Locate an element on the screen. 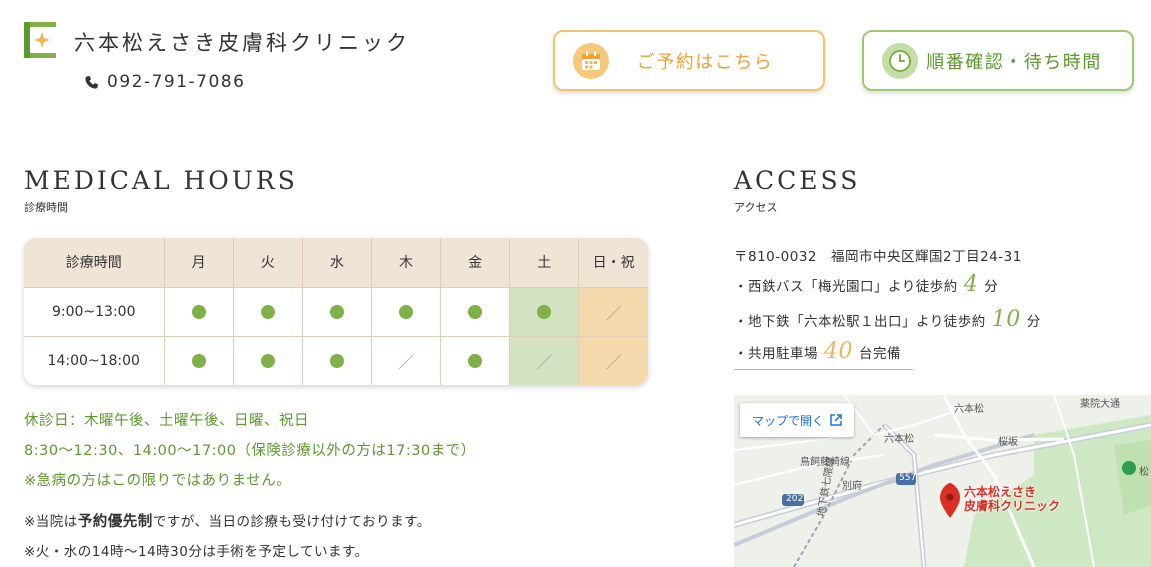 This screenshot has height=567, width=1151. clock-icon is located at coordinates (900, 60).